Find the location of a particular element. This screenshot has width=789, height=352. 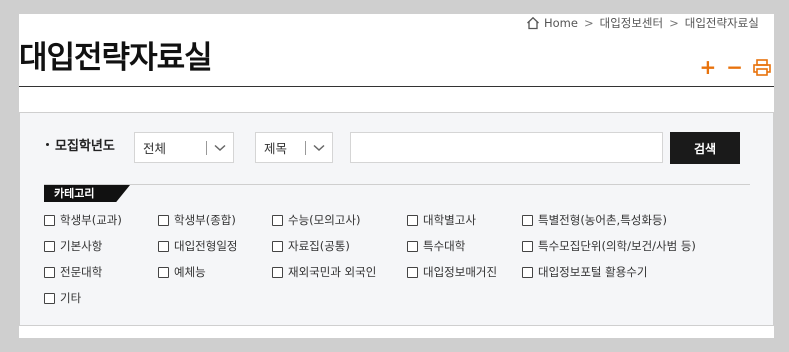

category-checkbox-item: 수능(모의고사) is located at coordinates (316, 220).